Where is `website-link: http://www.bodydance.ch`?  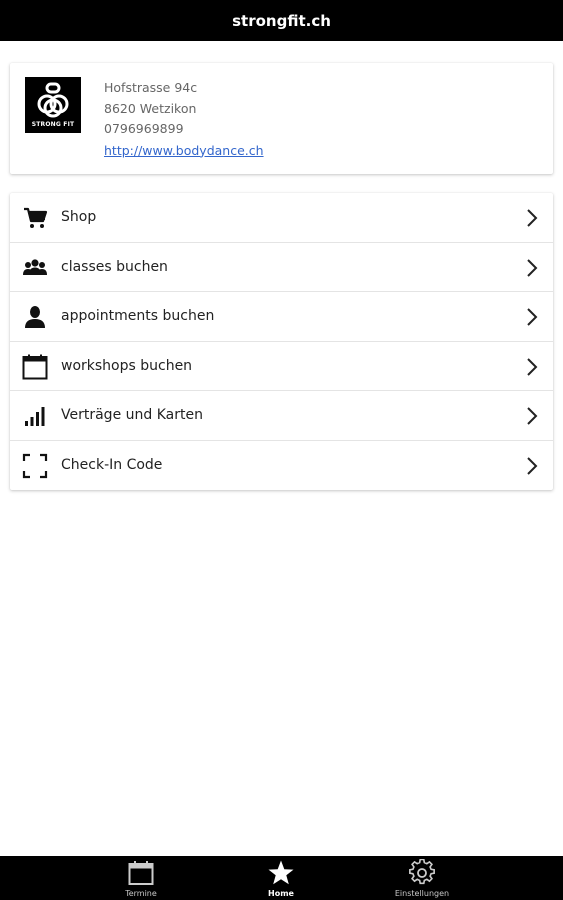 website-link: http://www.bodydance.ch is located at coordinates (184, 151).